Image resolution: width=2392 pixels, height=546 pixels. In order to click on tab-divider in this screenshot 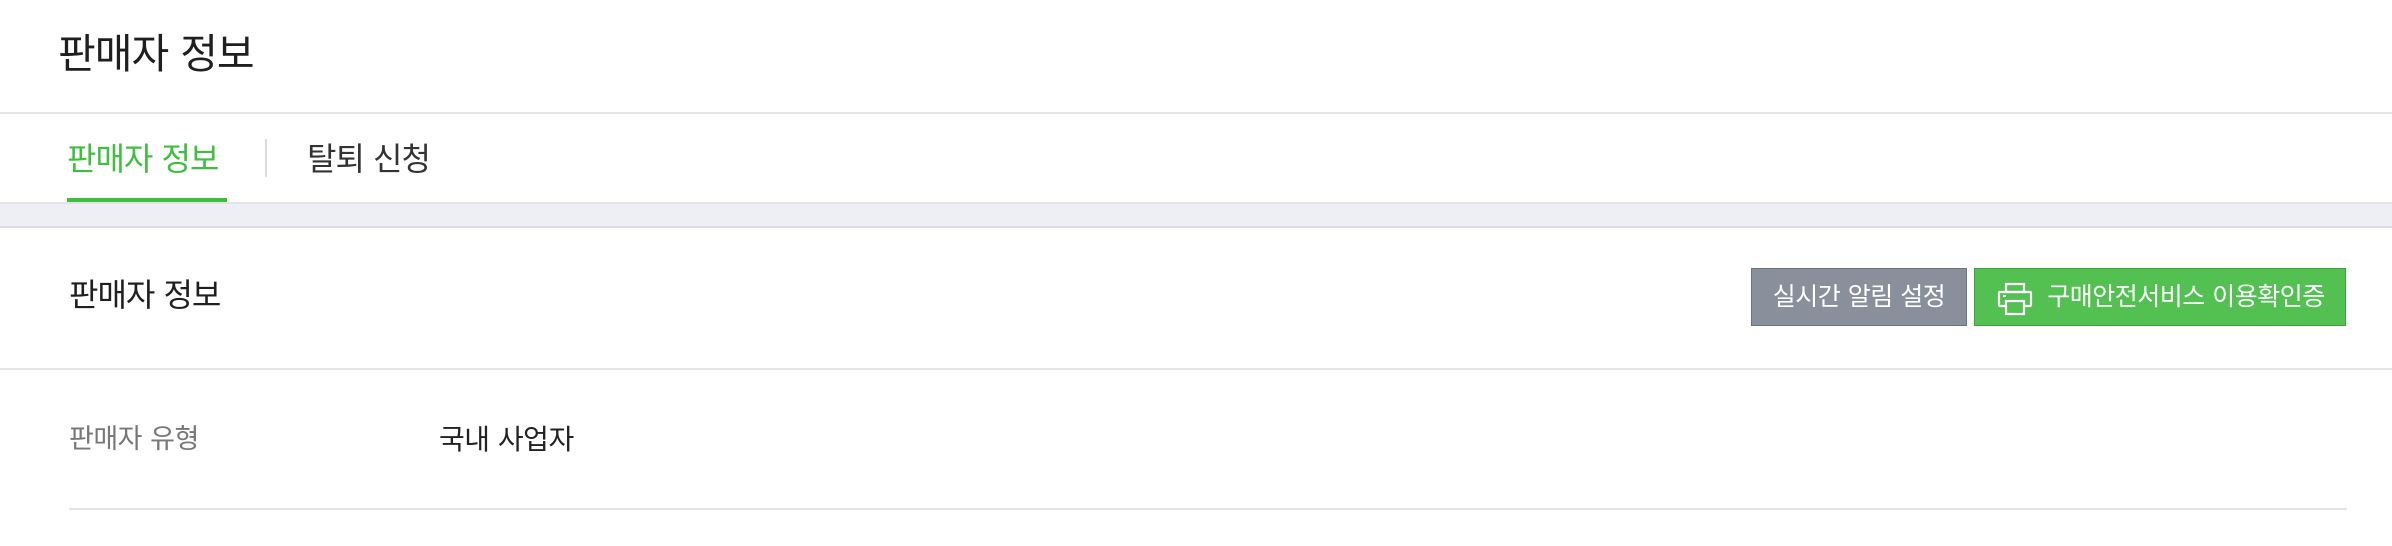, I will do `click(266, 158)`.